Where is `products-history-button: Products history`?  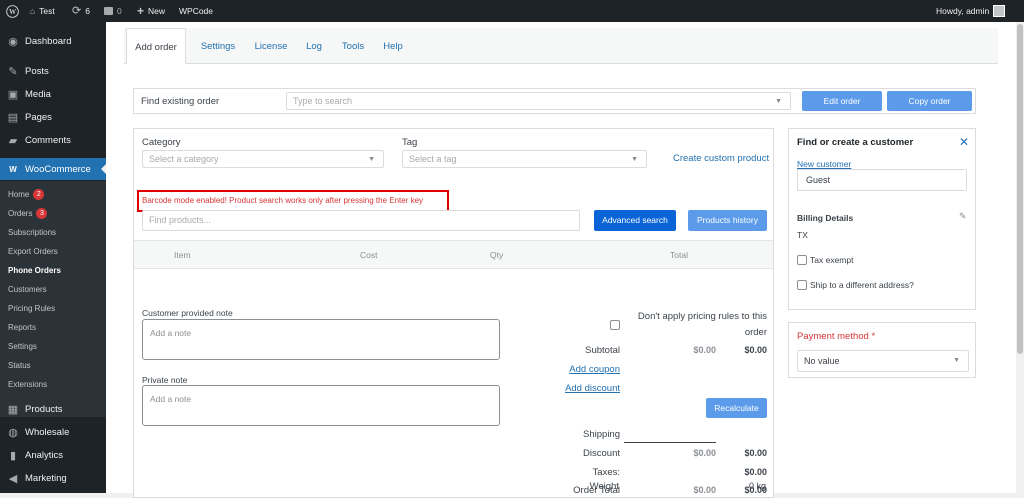 products-history-button: Products history is located at coordinates (727, 220).